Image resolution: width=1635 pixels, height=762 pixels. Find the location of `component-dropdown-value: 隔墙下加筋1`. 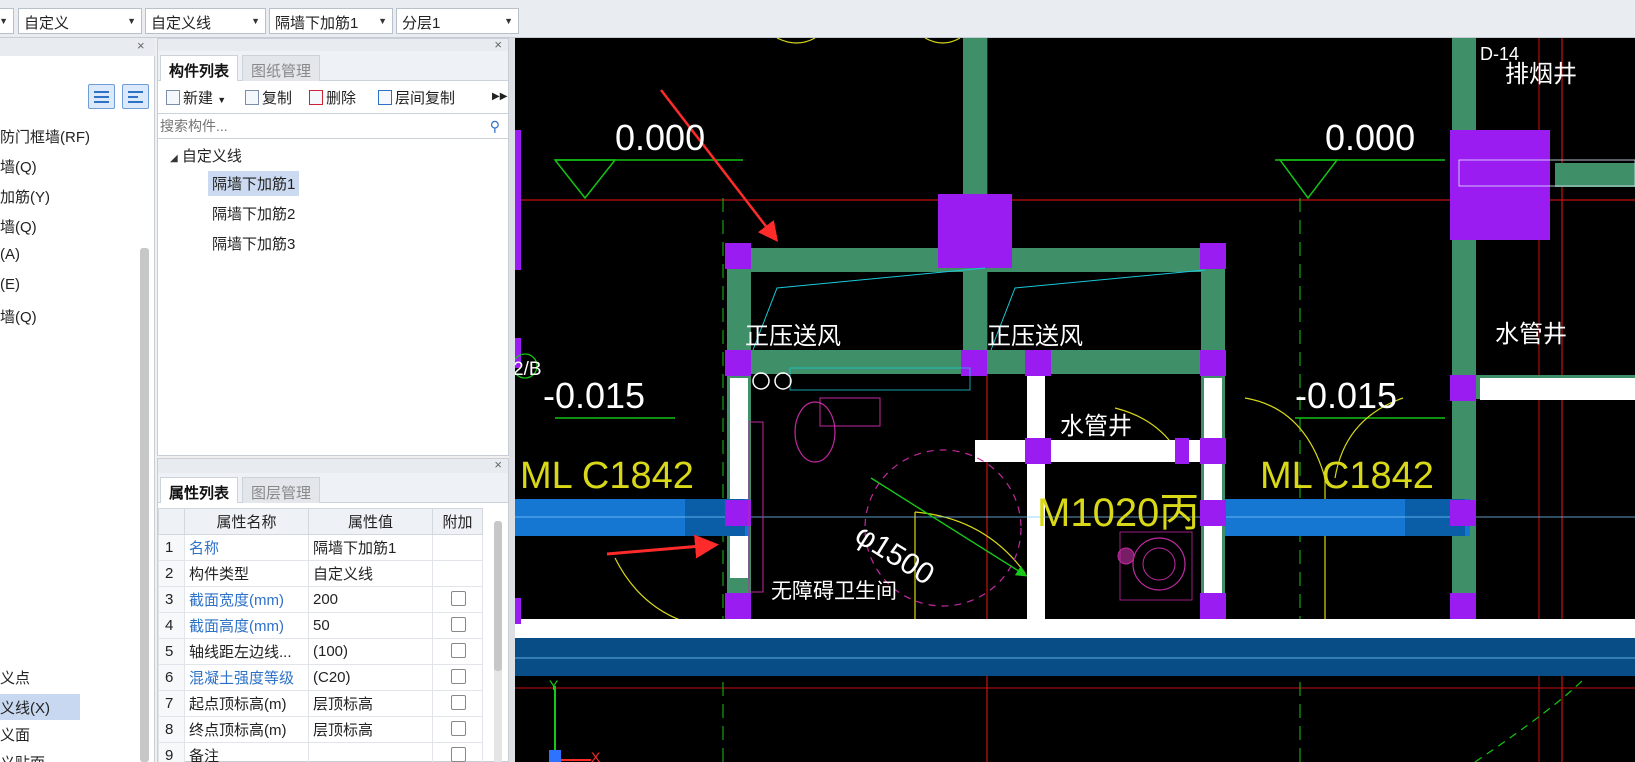

component-dropdown-value: 隔墙下加筋1 is located at coordinates (317, 23).